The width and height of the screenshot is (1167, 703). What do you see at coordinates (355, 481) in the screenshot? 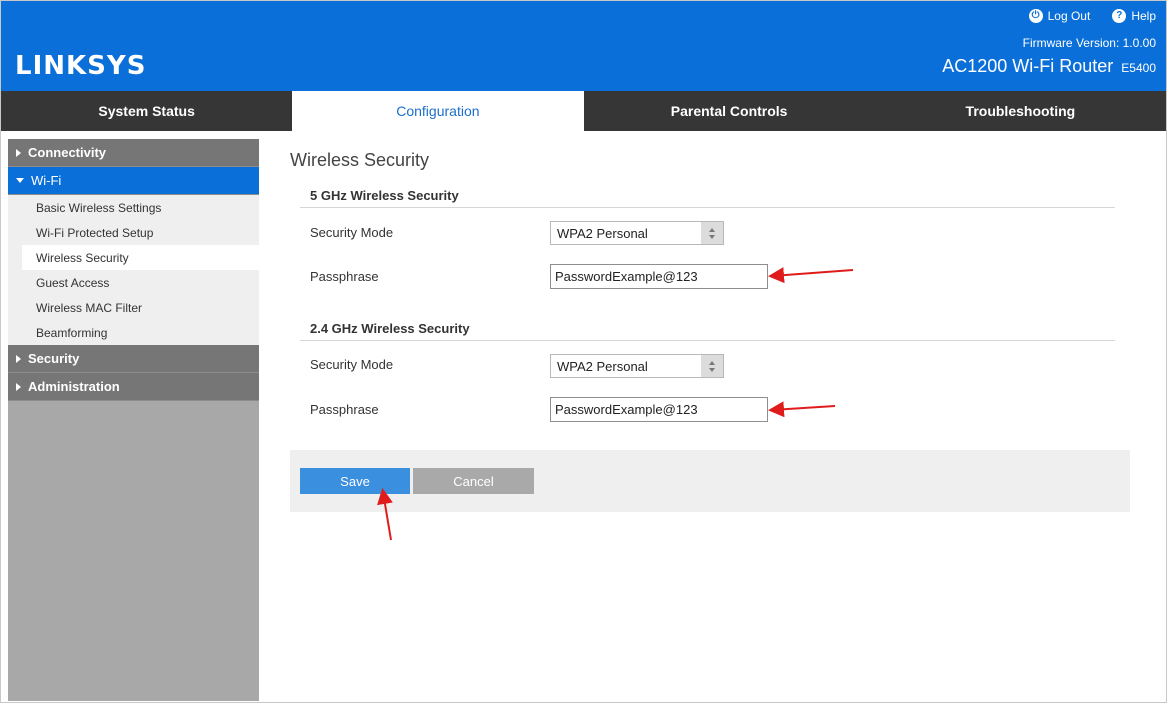
I see `save-button: Save` at bounding box center [355, 481].